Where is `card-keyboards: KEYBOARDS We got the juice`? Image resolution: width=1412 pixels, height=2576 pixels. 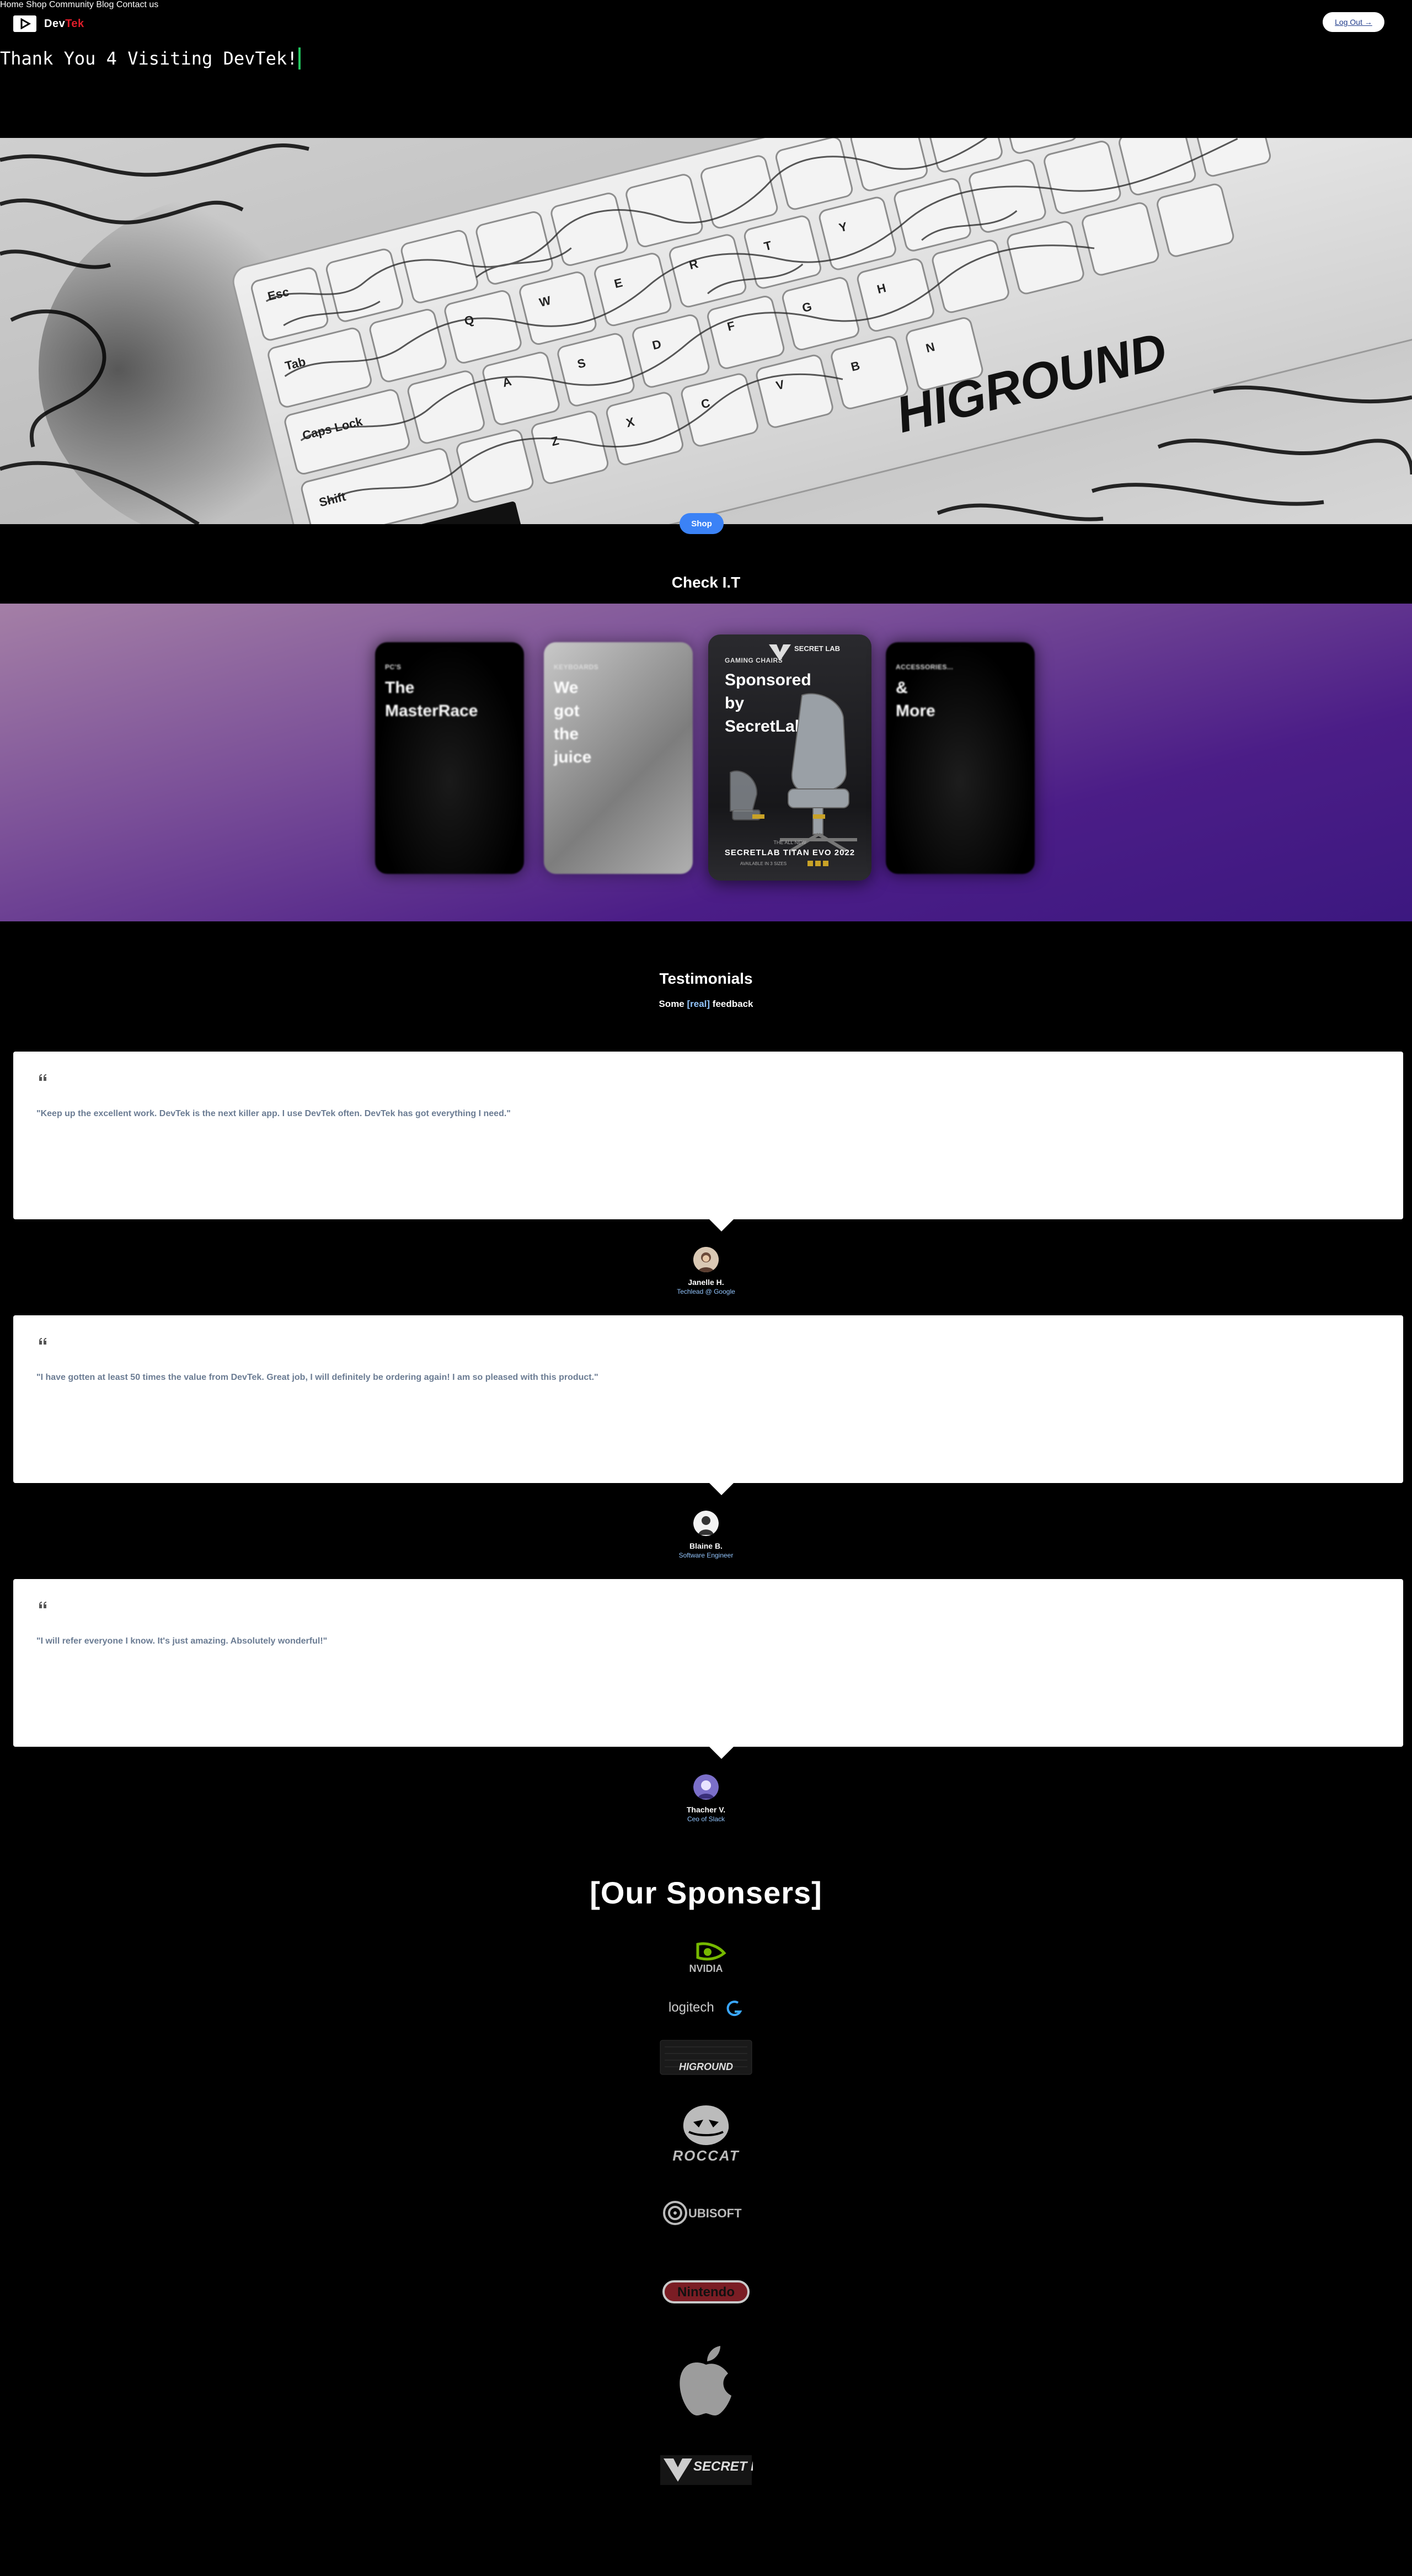
card-keyboards: KEYBOARDS We got the juice is located at coordinates (618, 758).